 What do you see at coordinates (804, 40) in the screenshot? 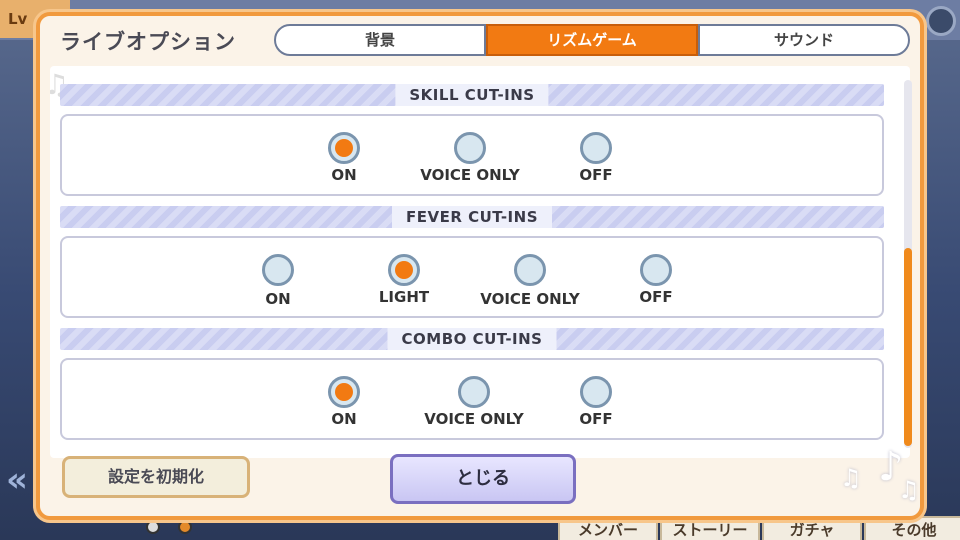
I see `tab-sound: サウンド` at bounding box center [804, 40].